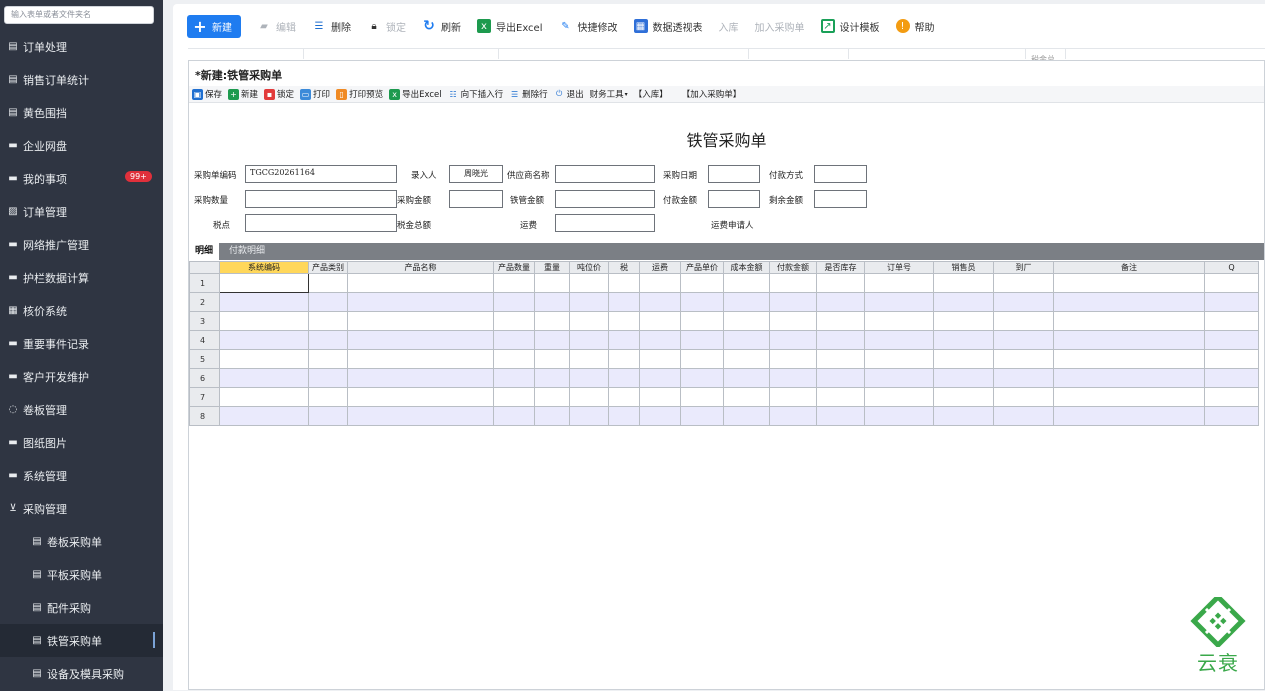 The image size is (1265, 691). Describe the element at coordinates (420, 267) in the screenshot. I see `column-header: 产品名称` at that location.